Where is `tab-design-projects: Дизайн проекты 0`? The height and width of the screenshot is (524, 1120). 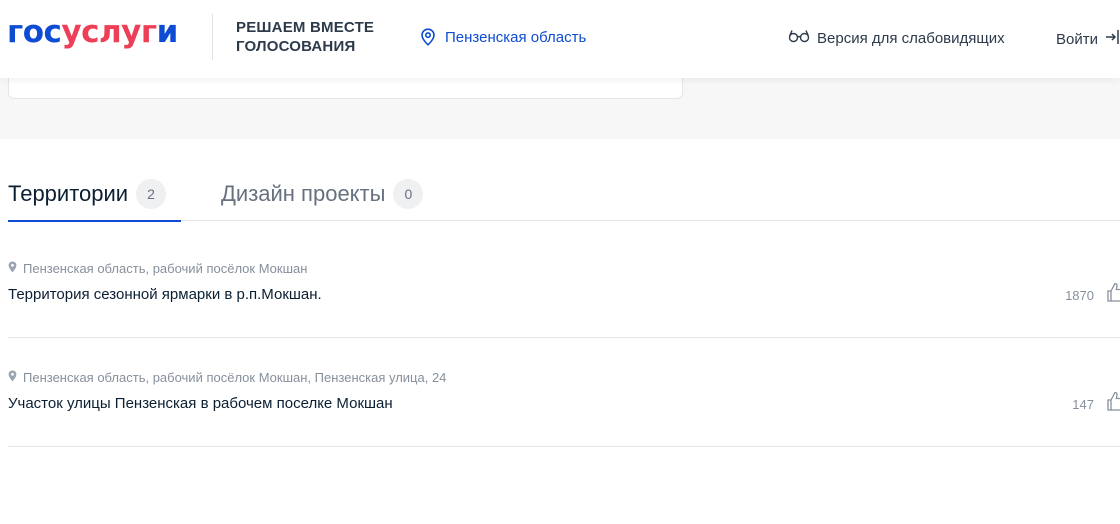 tab-design-projects: Дизайн проекты 0 is located at coordinates (322, 197).